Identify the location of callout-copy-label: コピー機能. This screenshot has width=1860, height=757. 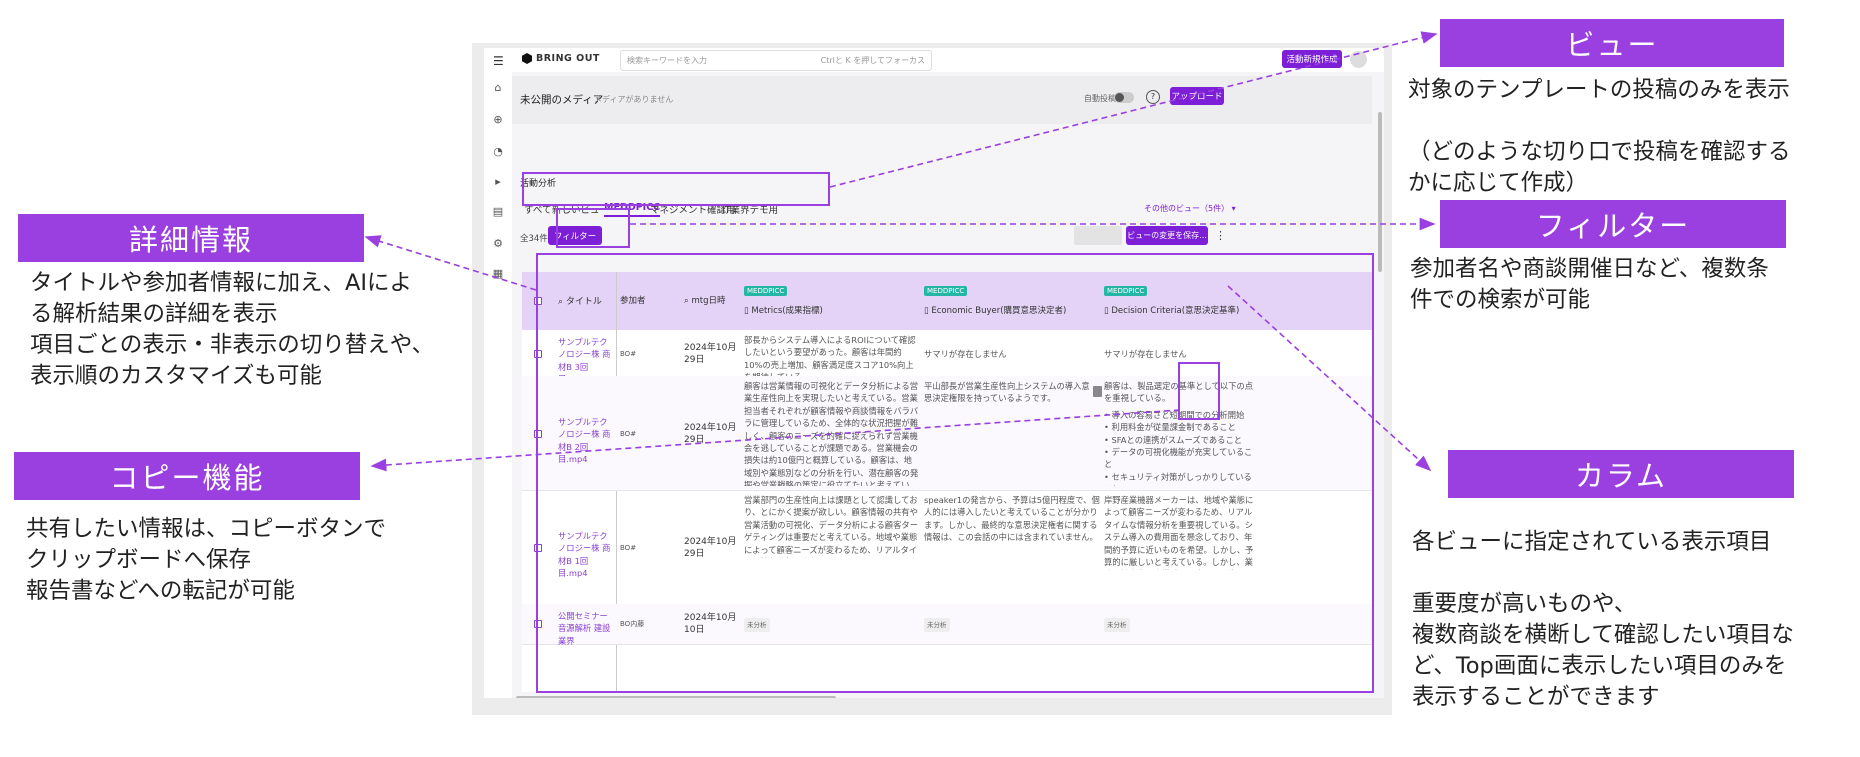
(187, 476).